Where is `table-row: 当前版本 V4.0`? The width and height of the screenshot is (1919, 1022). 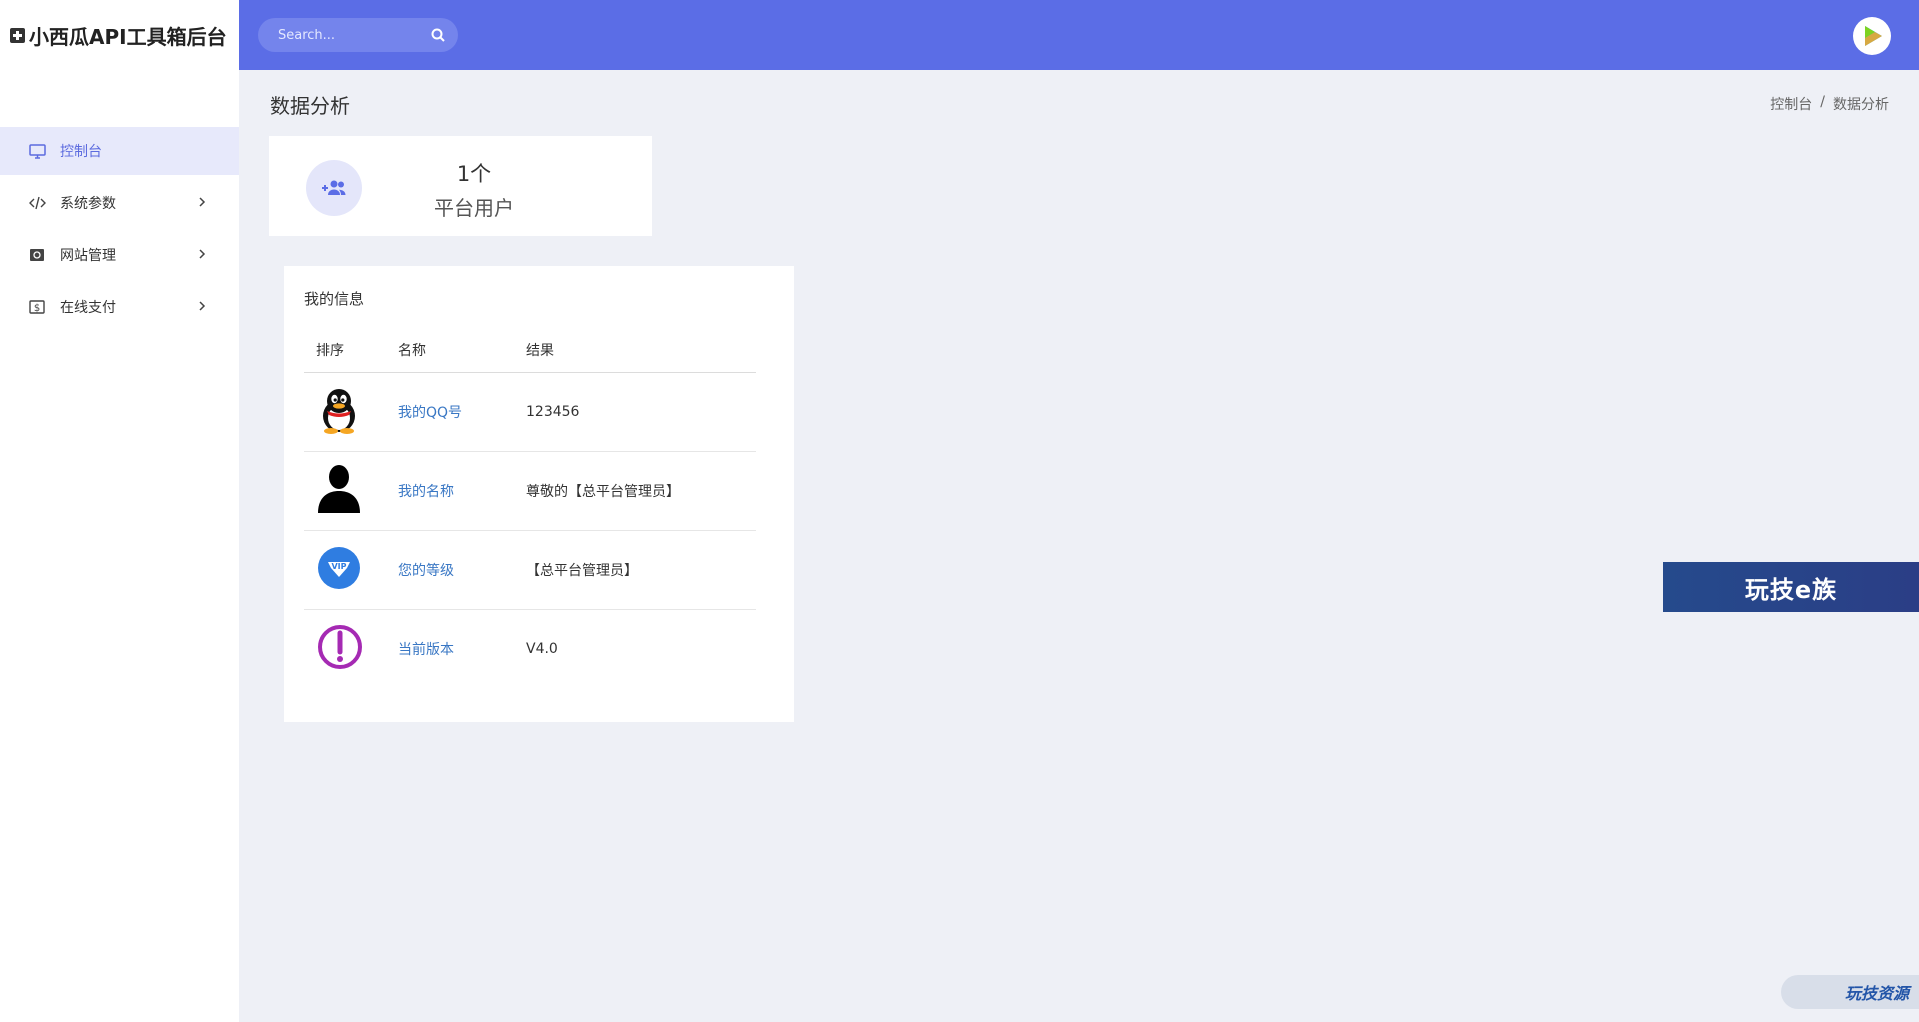
table-row: 当前版本 V4.0 is located at coordinates (530, 648).